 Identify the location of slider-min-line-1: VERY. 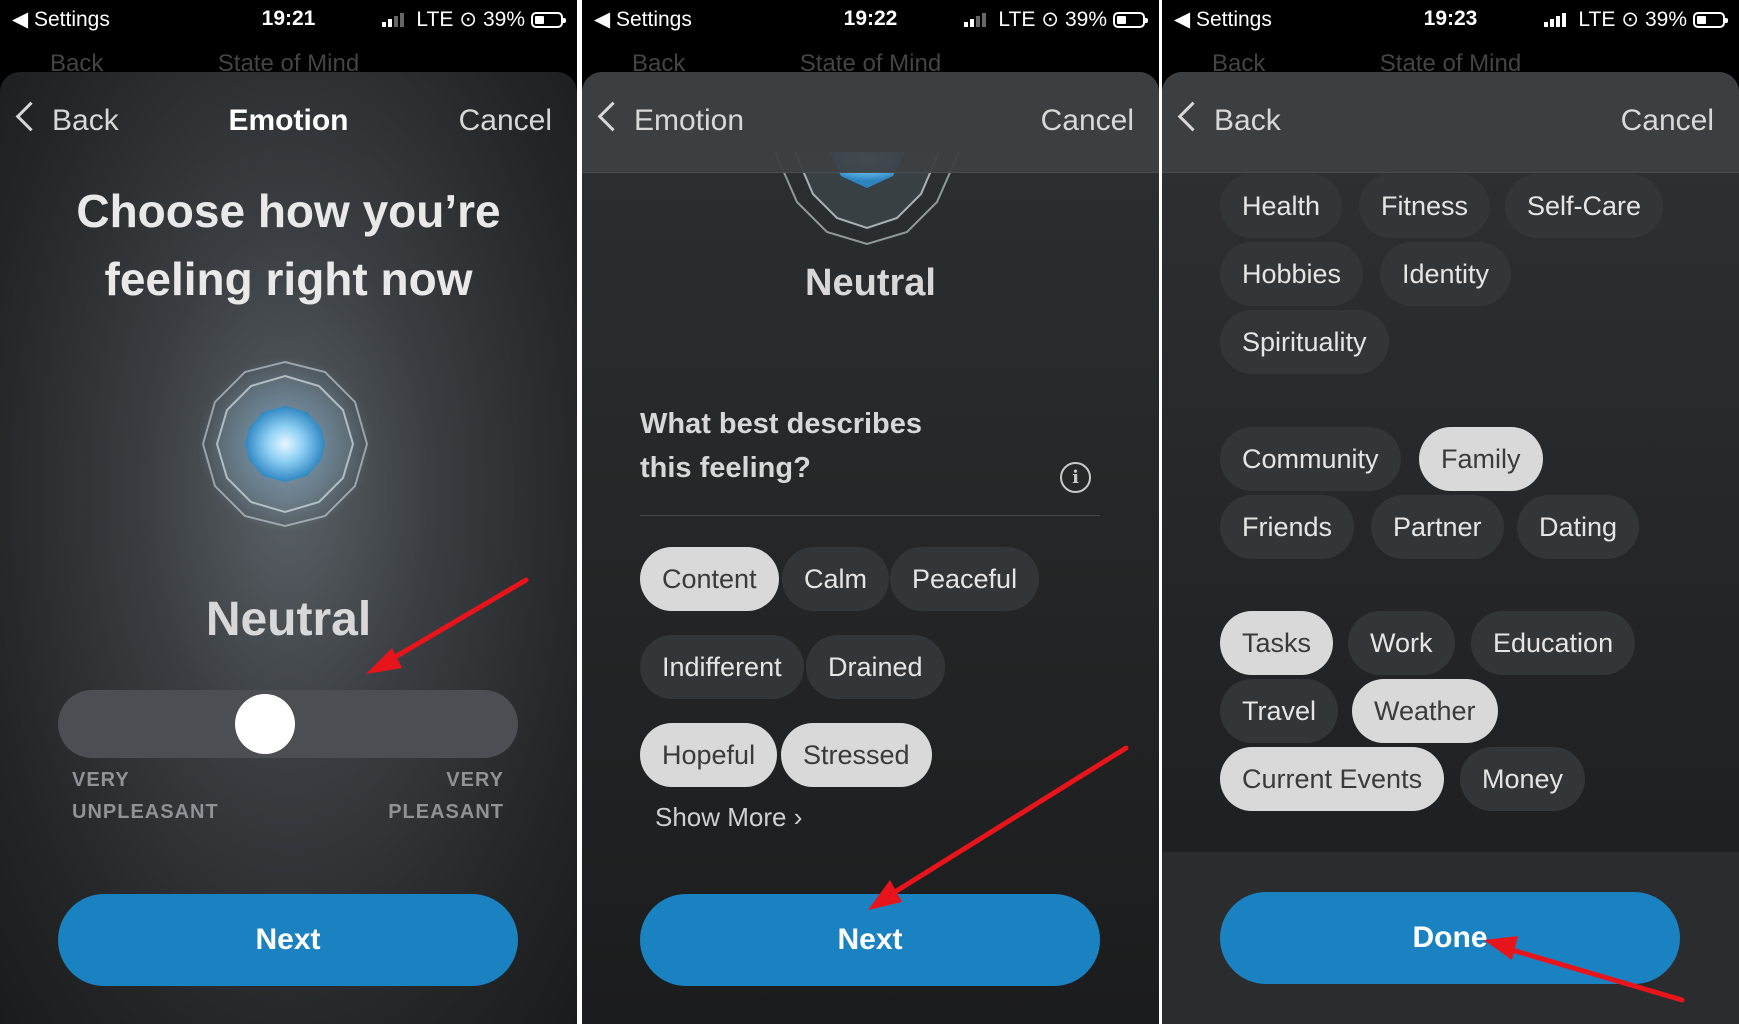
(101, 780).